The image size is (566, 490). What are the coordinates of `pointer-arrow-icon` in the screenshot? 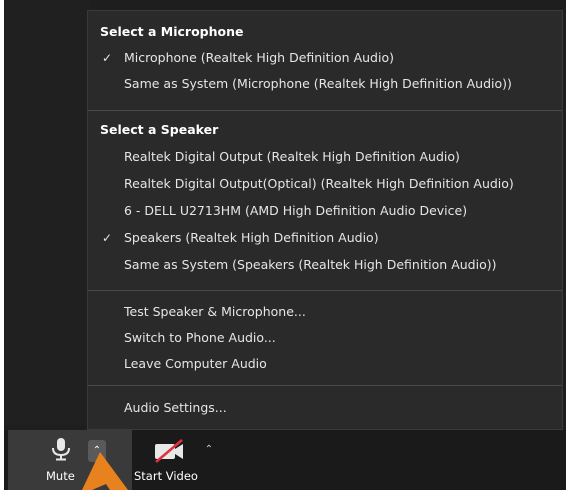 It's located at (105, 471).